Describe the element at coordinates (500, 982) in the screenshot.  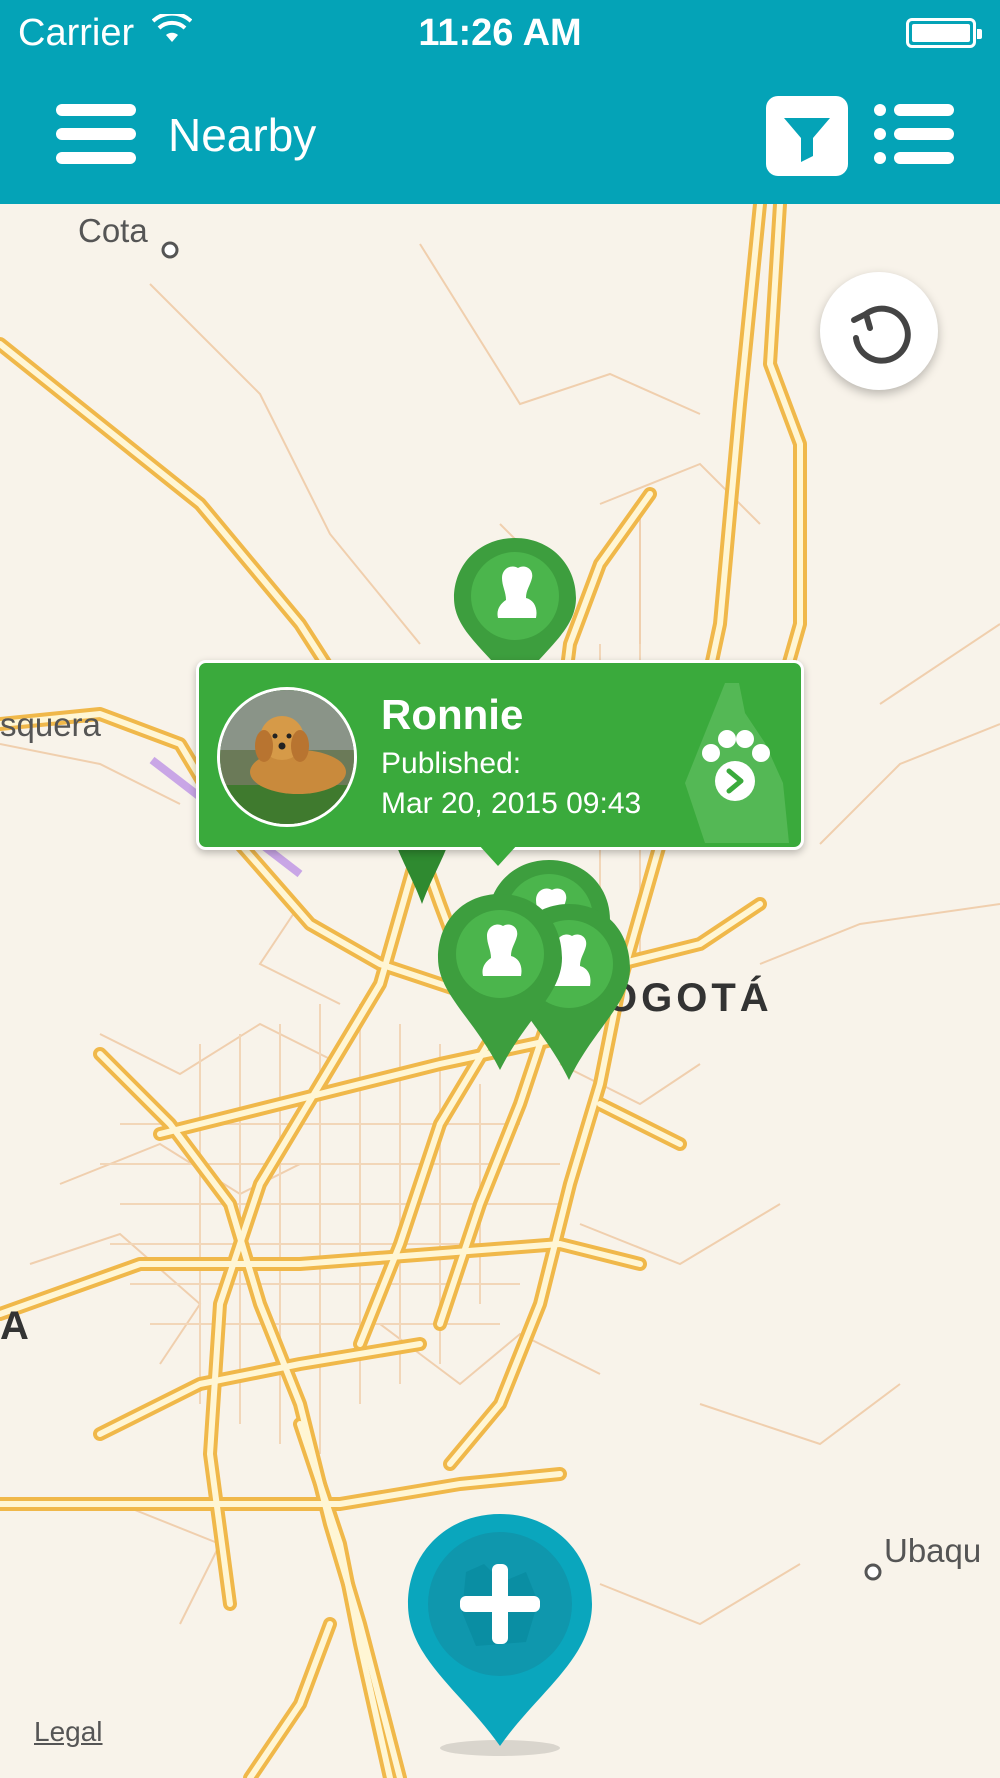
I see `pet-map-pin` at that location.